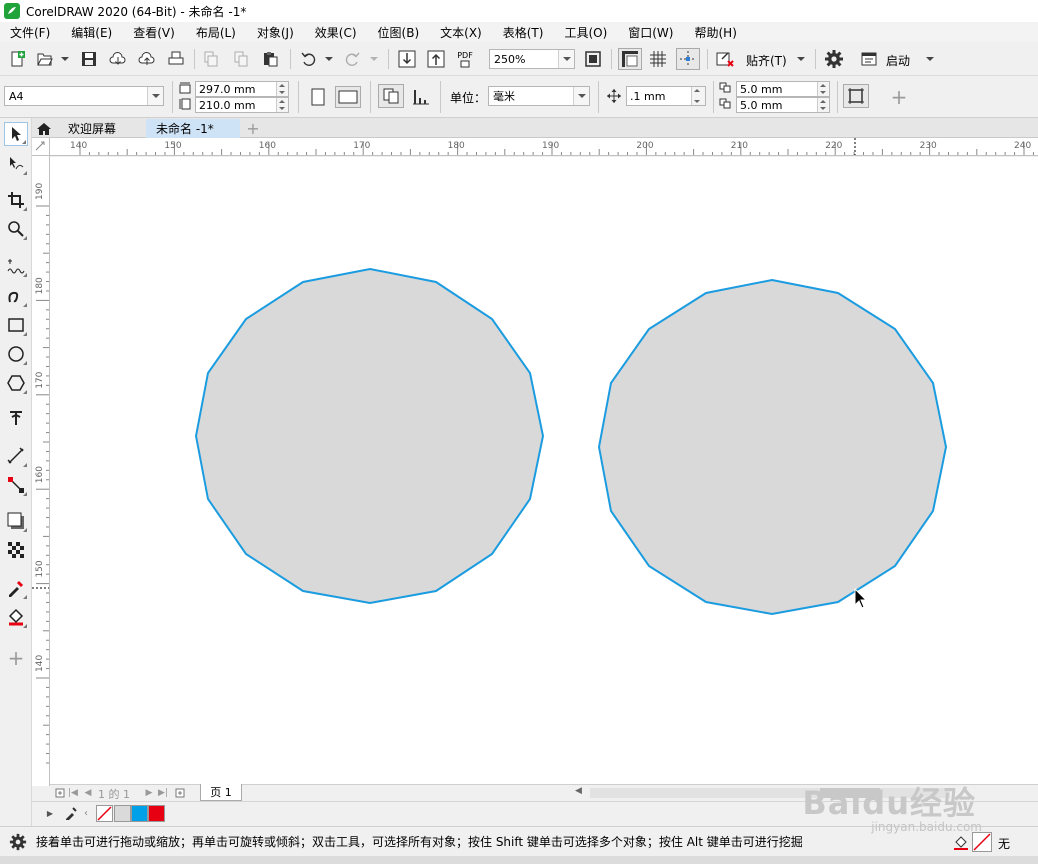 The width and height of the screenshot is (1038, 864). I want to click on polygon-tool-icon, so click(16, 383).